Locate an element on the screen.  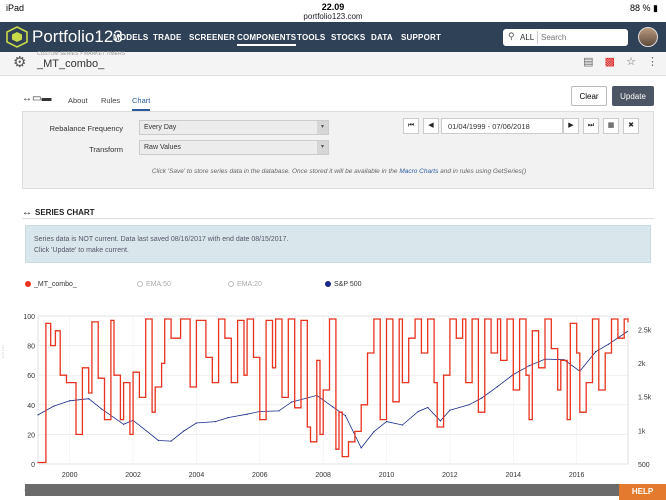
transform-select: Raw Values ▾ is located at coordinates (234, 147).